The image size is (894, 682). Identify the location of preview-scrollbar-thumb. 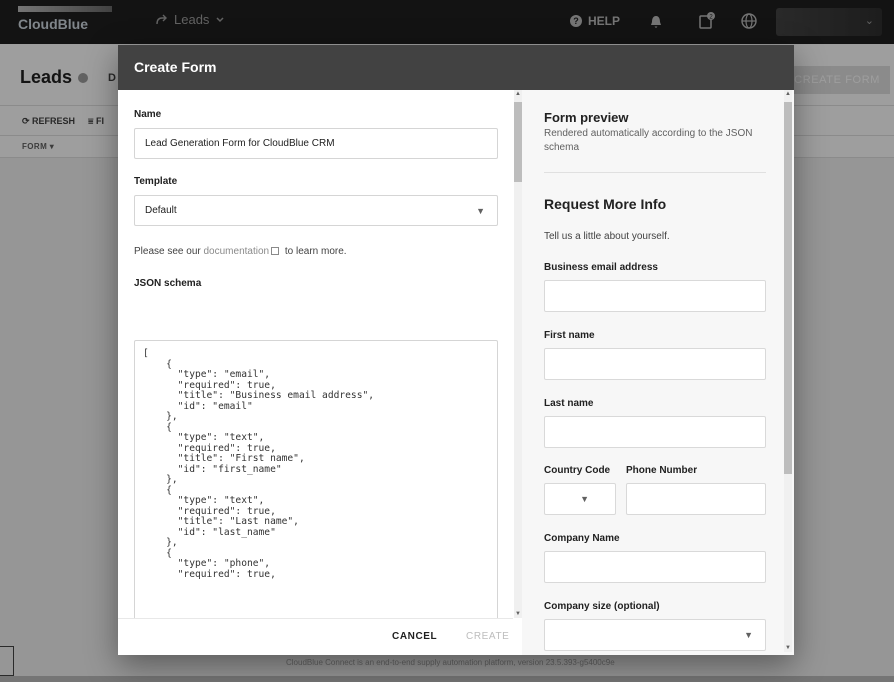
(788, 288).